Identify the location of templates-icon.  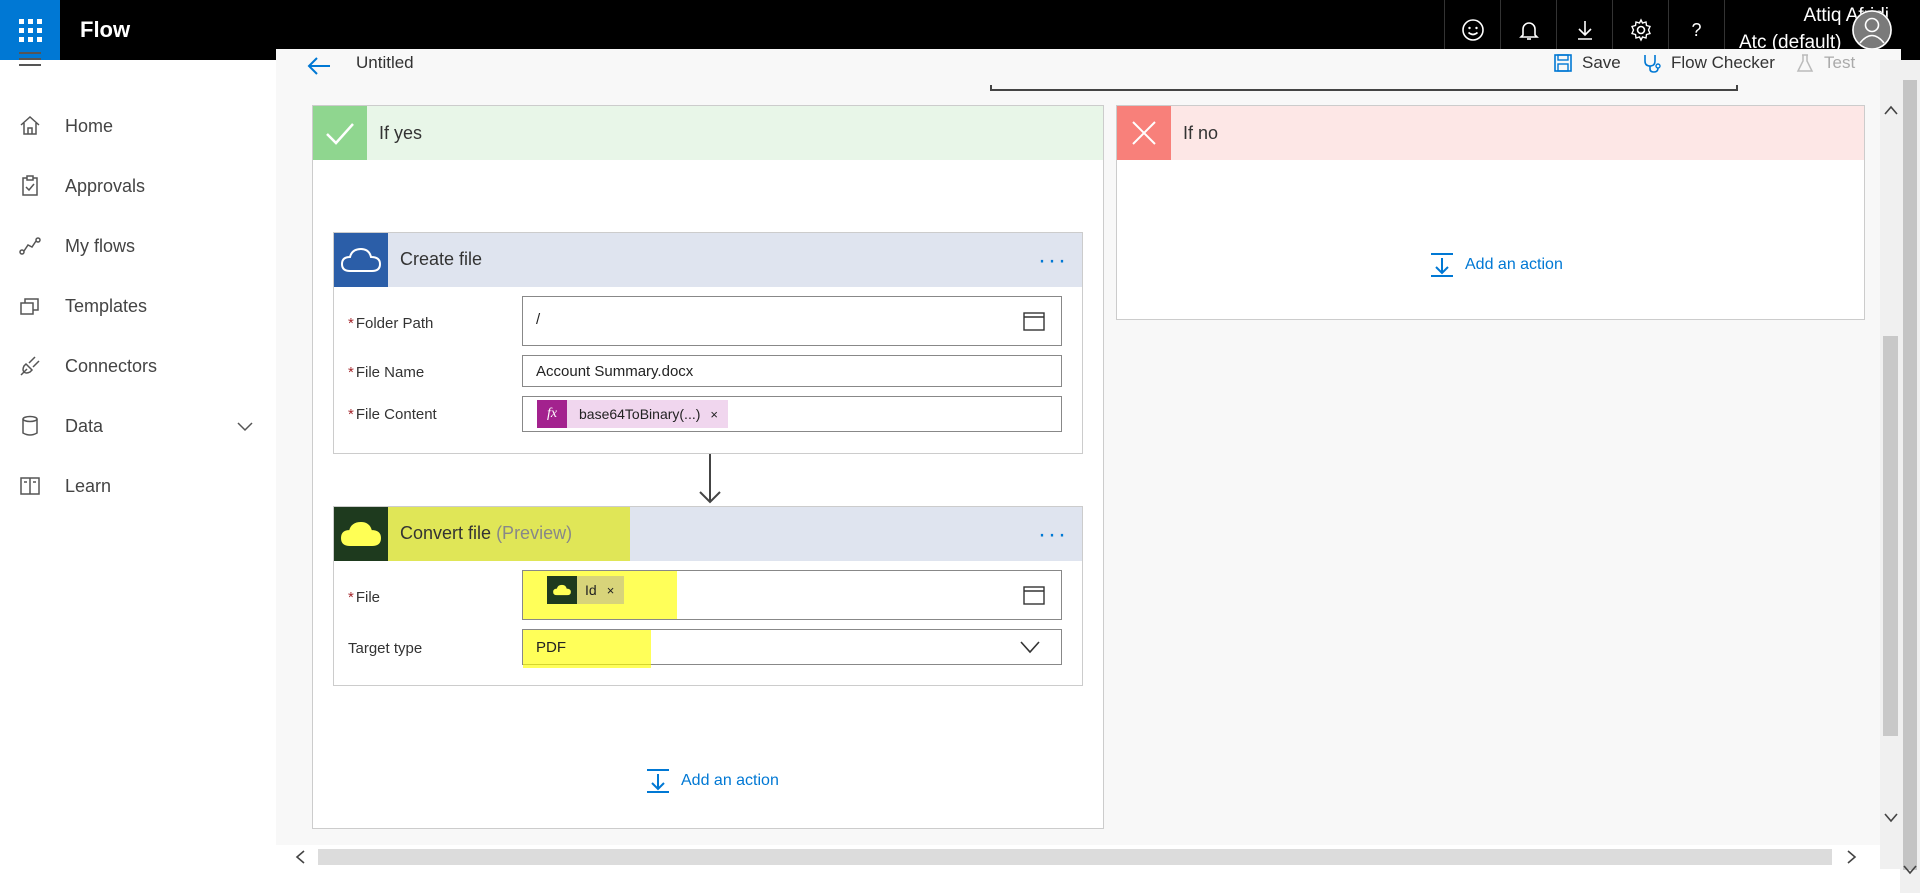
(29, 306).